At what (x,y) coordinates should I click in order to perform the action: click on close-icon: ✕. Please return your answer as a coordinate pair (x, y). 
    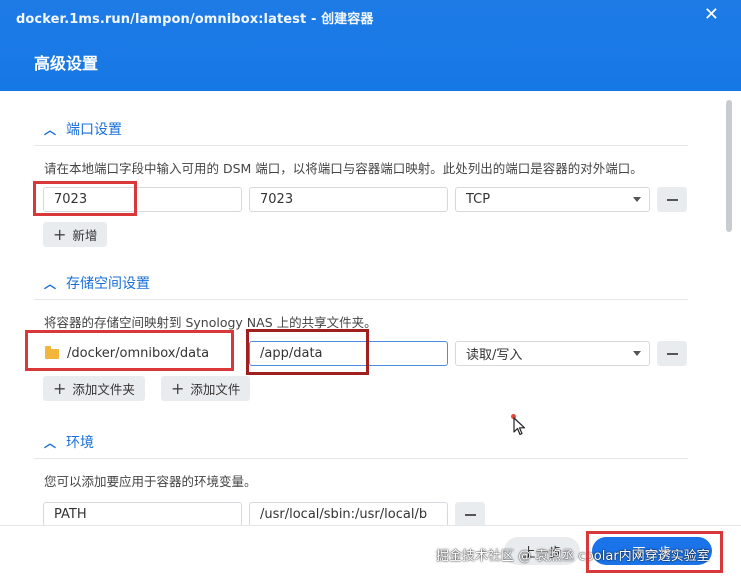
    Looking at the image, I should click on (711, 14).